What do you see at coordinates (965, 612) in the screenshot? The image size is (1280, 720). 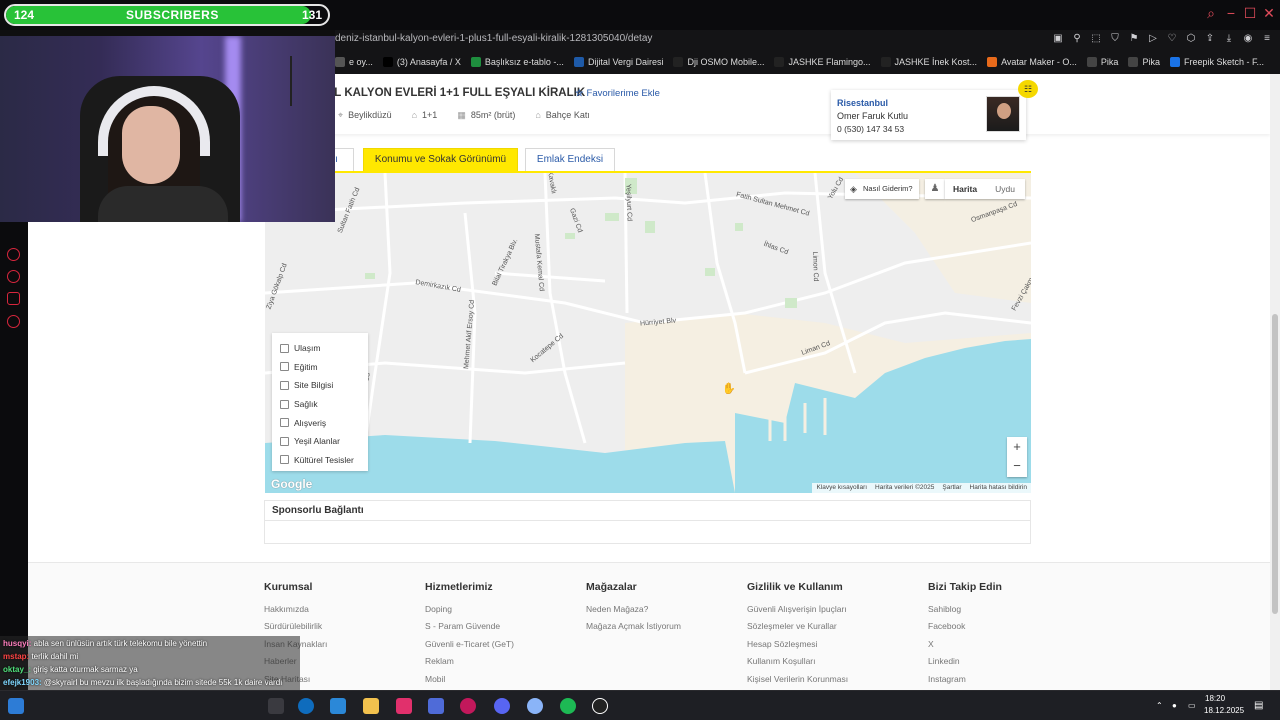 I see `footer-link: Sahiblog` at bounding box center [965, 612].